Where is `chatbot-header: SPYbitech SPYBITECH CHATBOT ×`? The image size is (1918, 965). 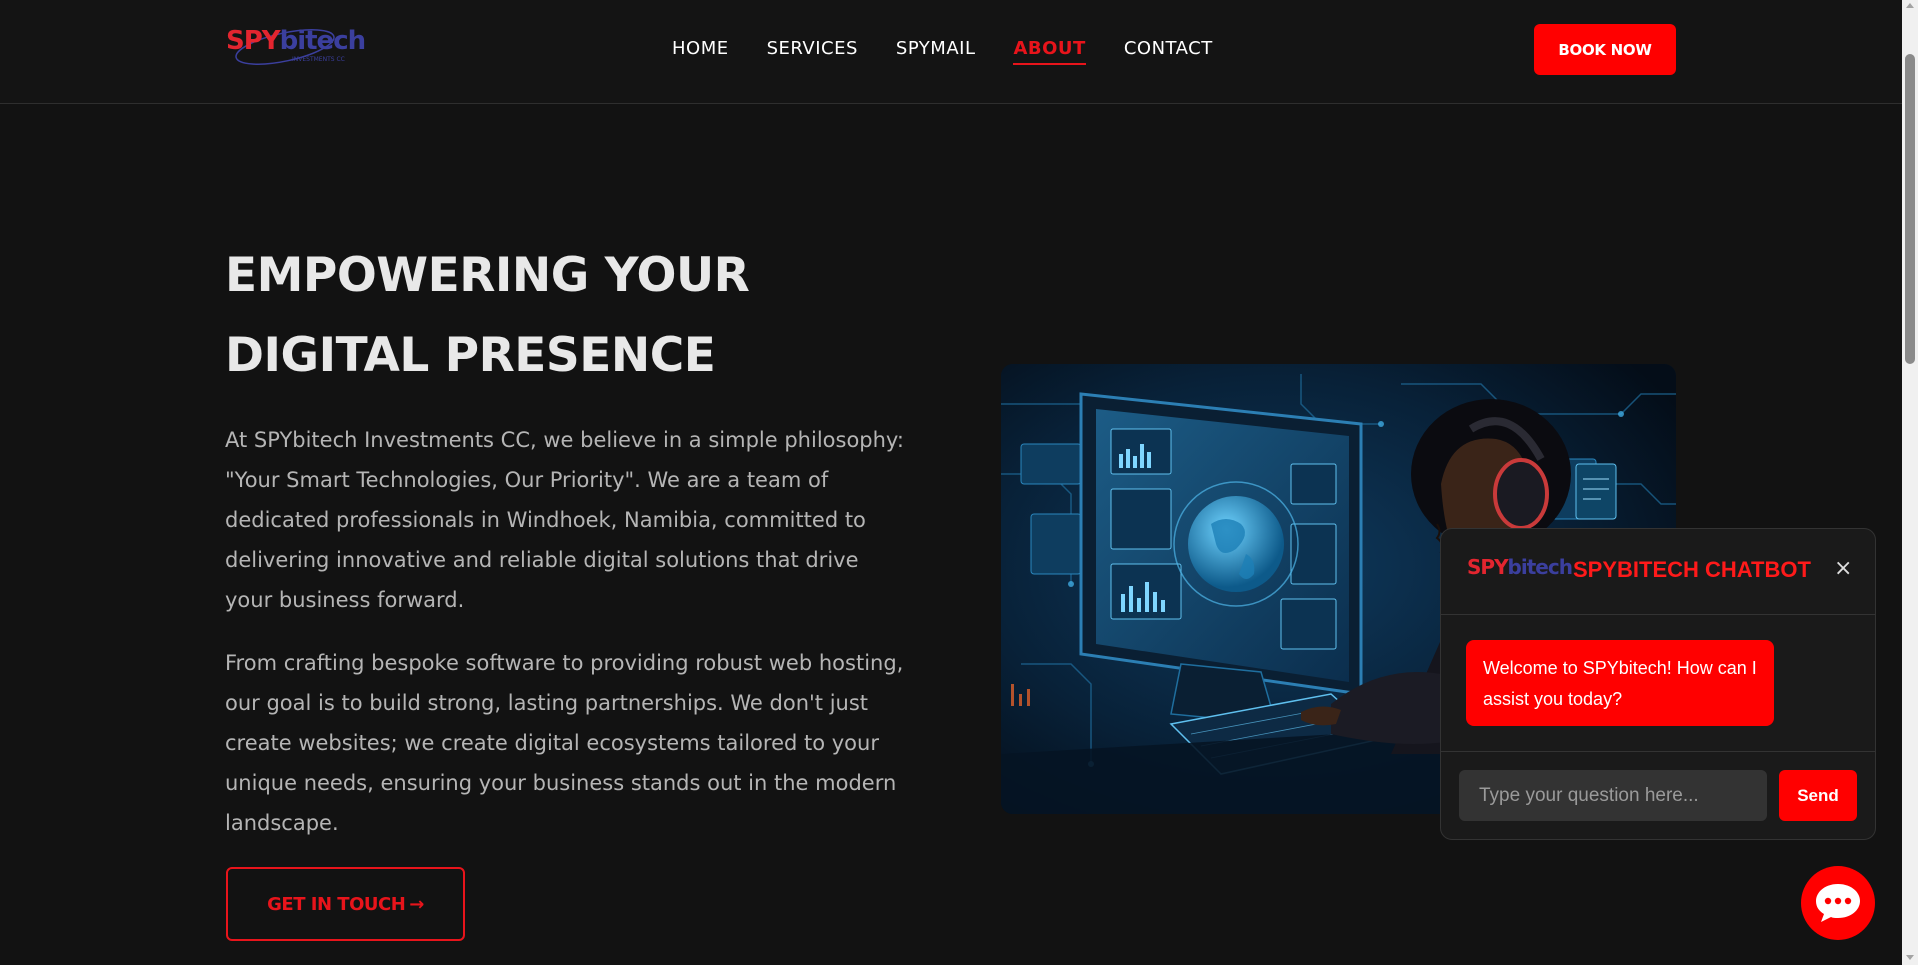
chatbot-header: SPYbitech SPYBITECH CHATBOT × is located at coordinates (1658, 572).